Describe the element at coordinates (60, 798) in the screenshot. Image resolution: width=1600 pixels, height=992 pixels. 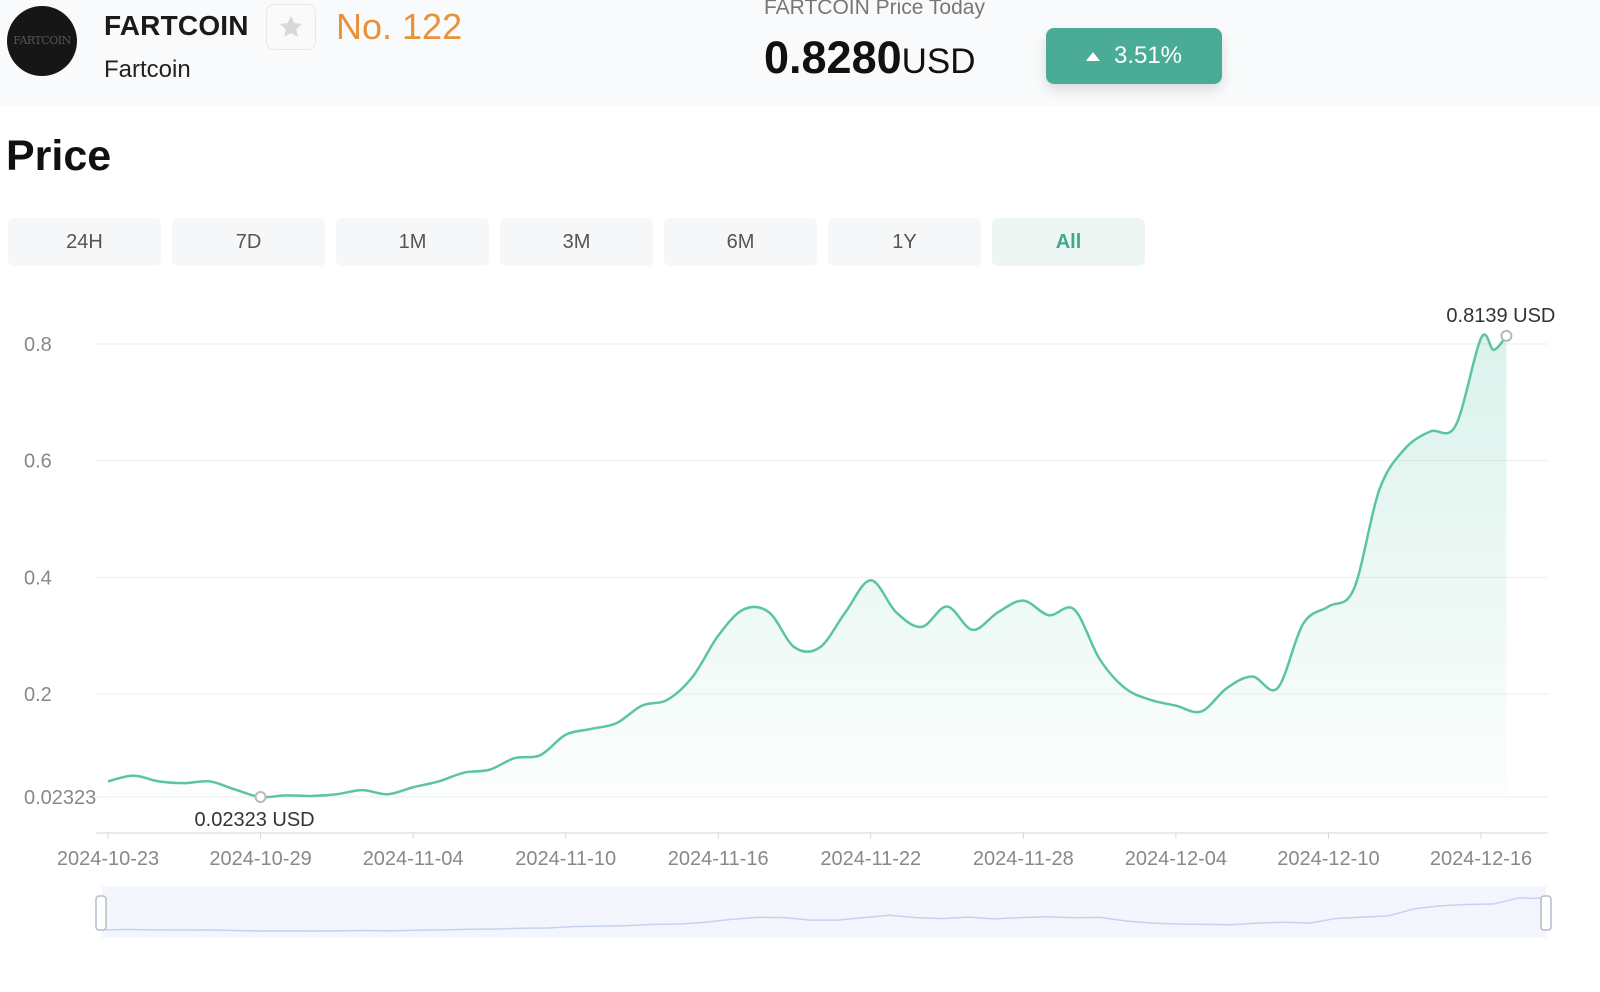
I see `y-tick-label: 0.02323` at that location.